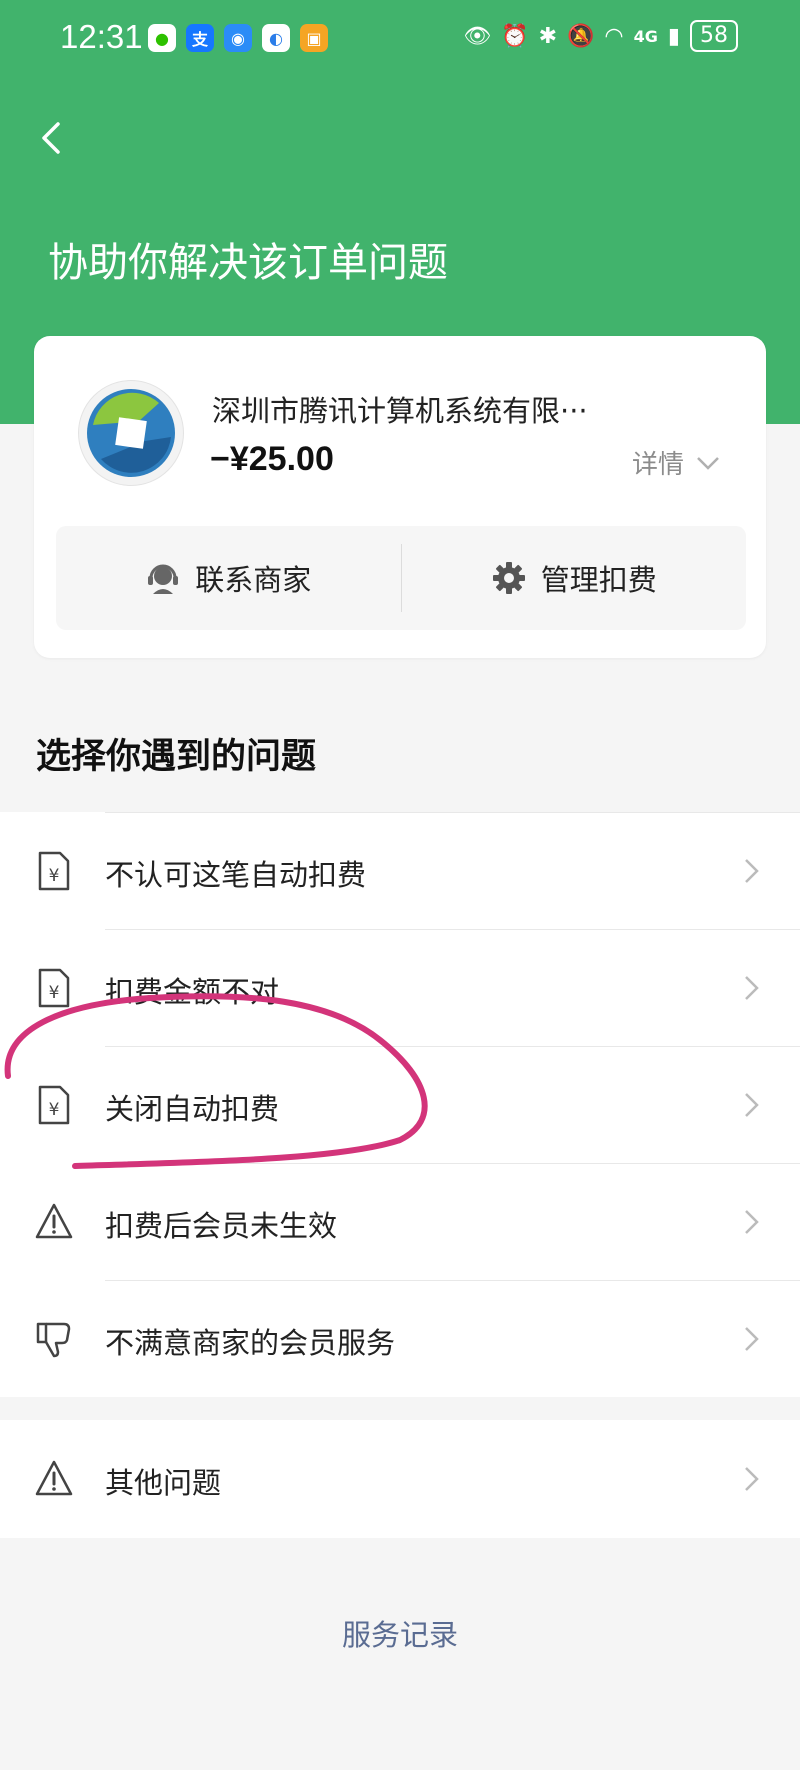  I want to click on page-title: 协助你解决该订单问题, so click(248, 263).